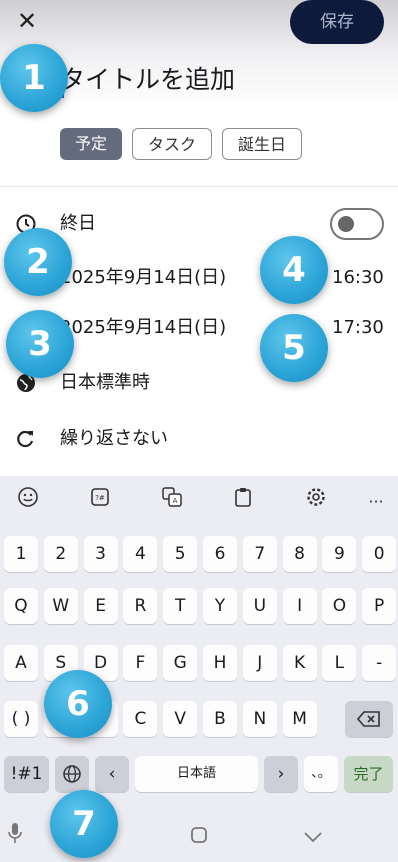  I want to click on start-time: 16:30, so click(358, 278).